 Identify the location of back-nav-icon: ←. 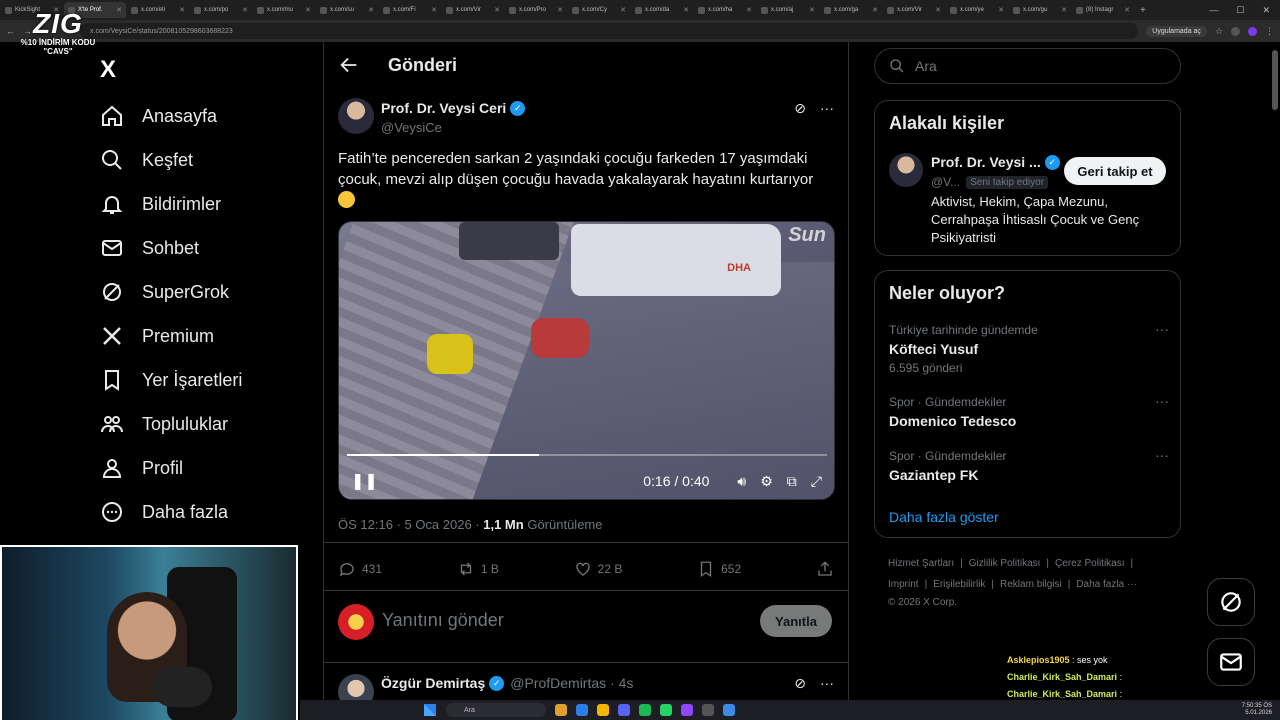
(10, 31).